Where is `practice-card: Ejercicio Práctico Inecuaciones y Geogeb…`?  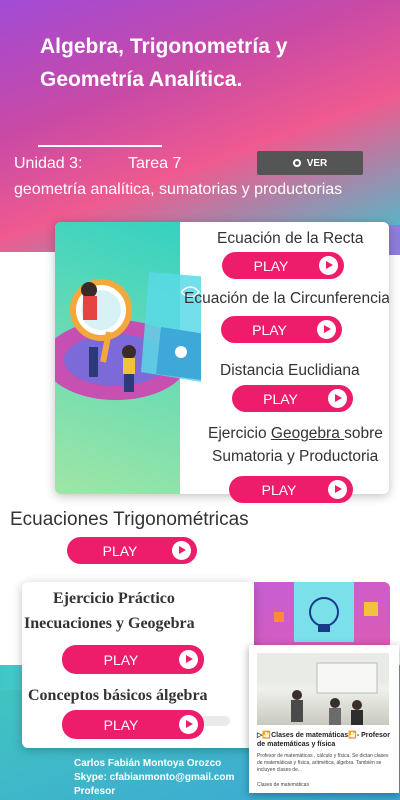 practice-card: Ejercicio Práctico Inecuaciones y Geogeb… is located at coordinates (138, 665).